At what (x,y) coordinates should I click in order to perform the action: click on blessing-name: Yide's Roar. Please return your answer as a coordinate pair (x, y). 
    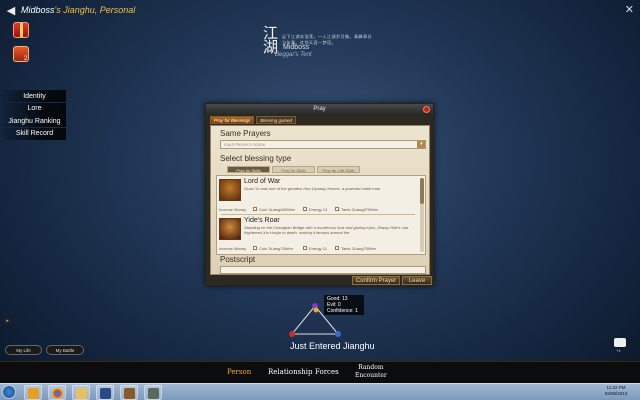
    Looking at the image, I should click on (262, 220).